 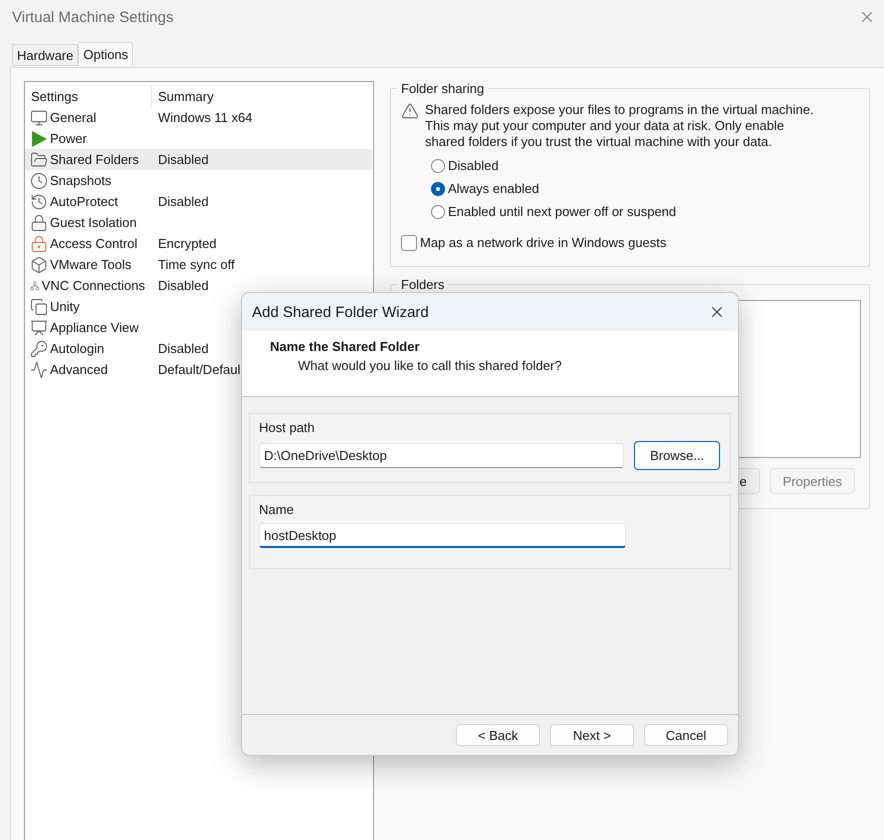 I want to click on wizard-button: Next >, so click(x=592, y=735).